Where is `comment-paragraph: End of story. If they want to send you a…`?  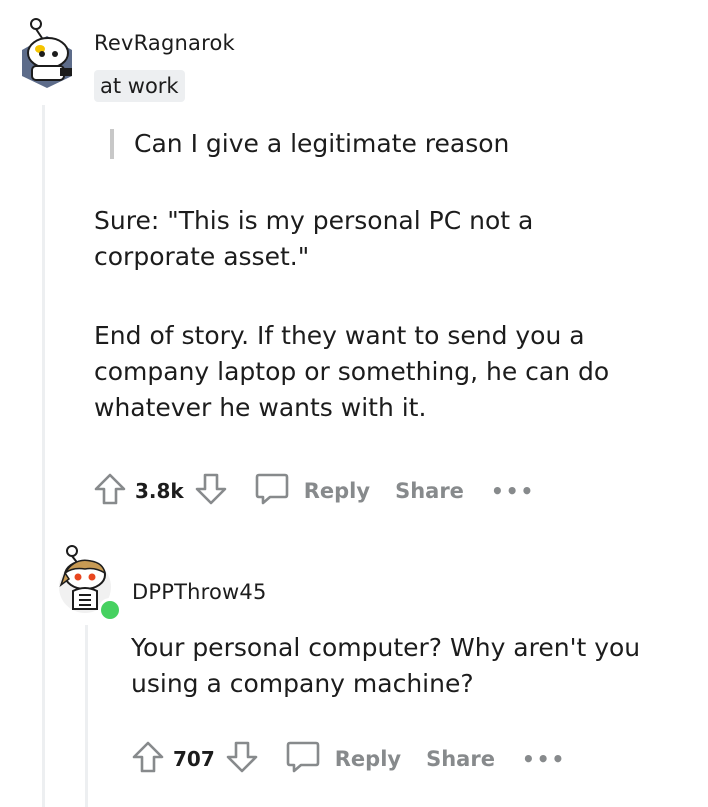 comment-paragraph: End of story. If they want to send you a… is located at coordinates (352, 371).